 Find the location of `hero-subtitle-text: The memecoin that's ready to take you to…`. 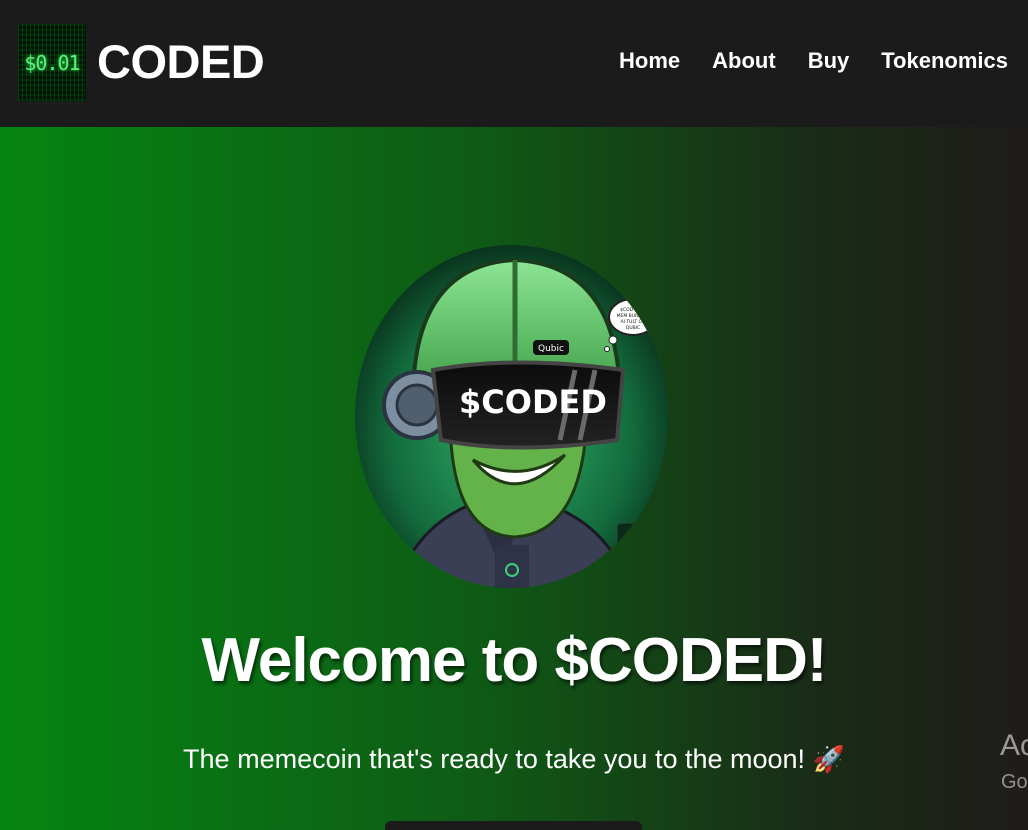

hero-subtitle-text: The memecoin that's ready to take you to… is located at coordinates (494, 759).